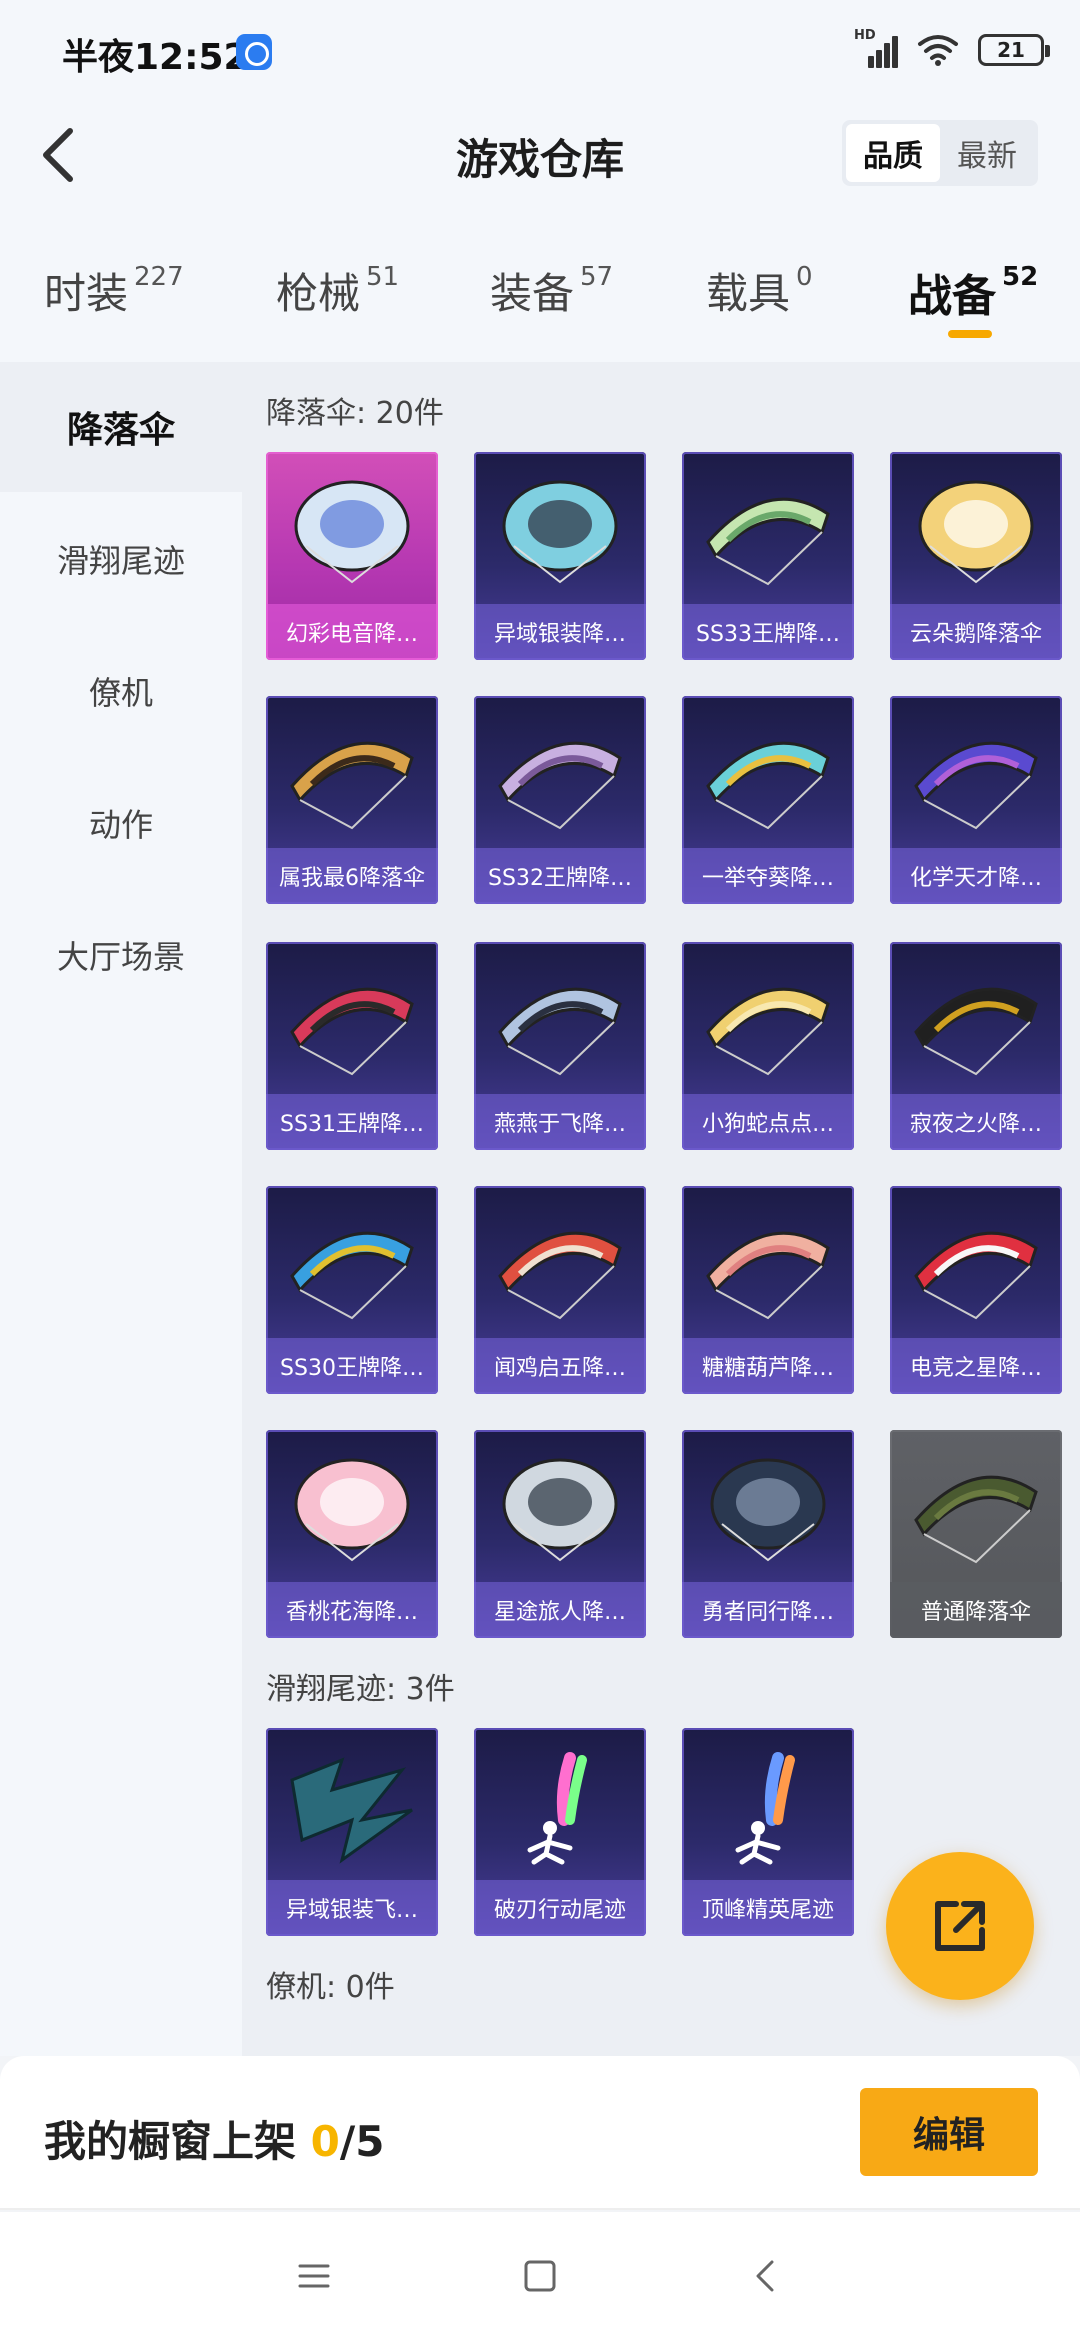  I want to click on section-title-glide-trail: 滑翔尾迹: 3件, so click(360, 1689).